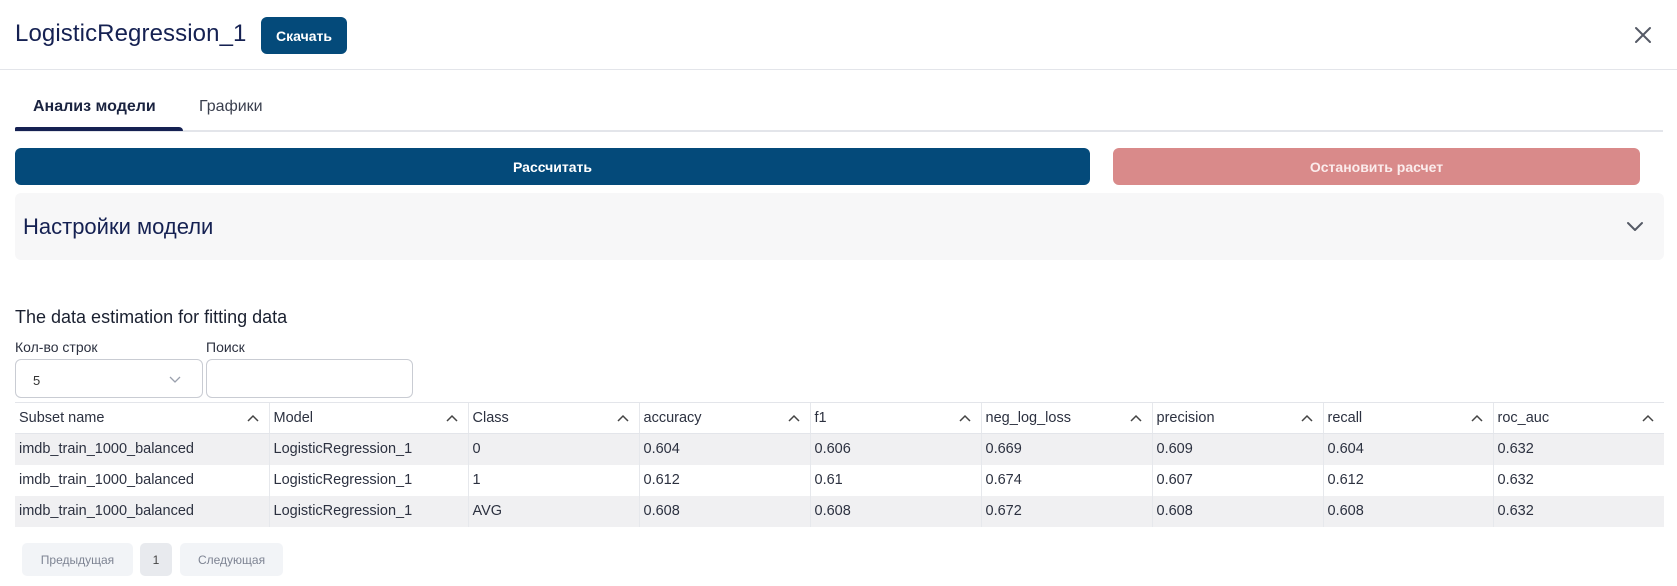 The height and width of the screenshot is (586, 1677). What do you see at coordinates (94, 107) in the screenshot?
I see `tab-model-analysis: Анализ модели` at bounding box center [94, 107].